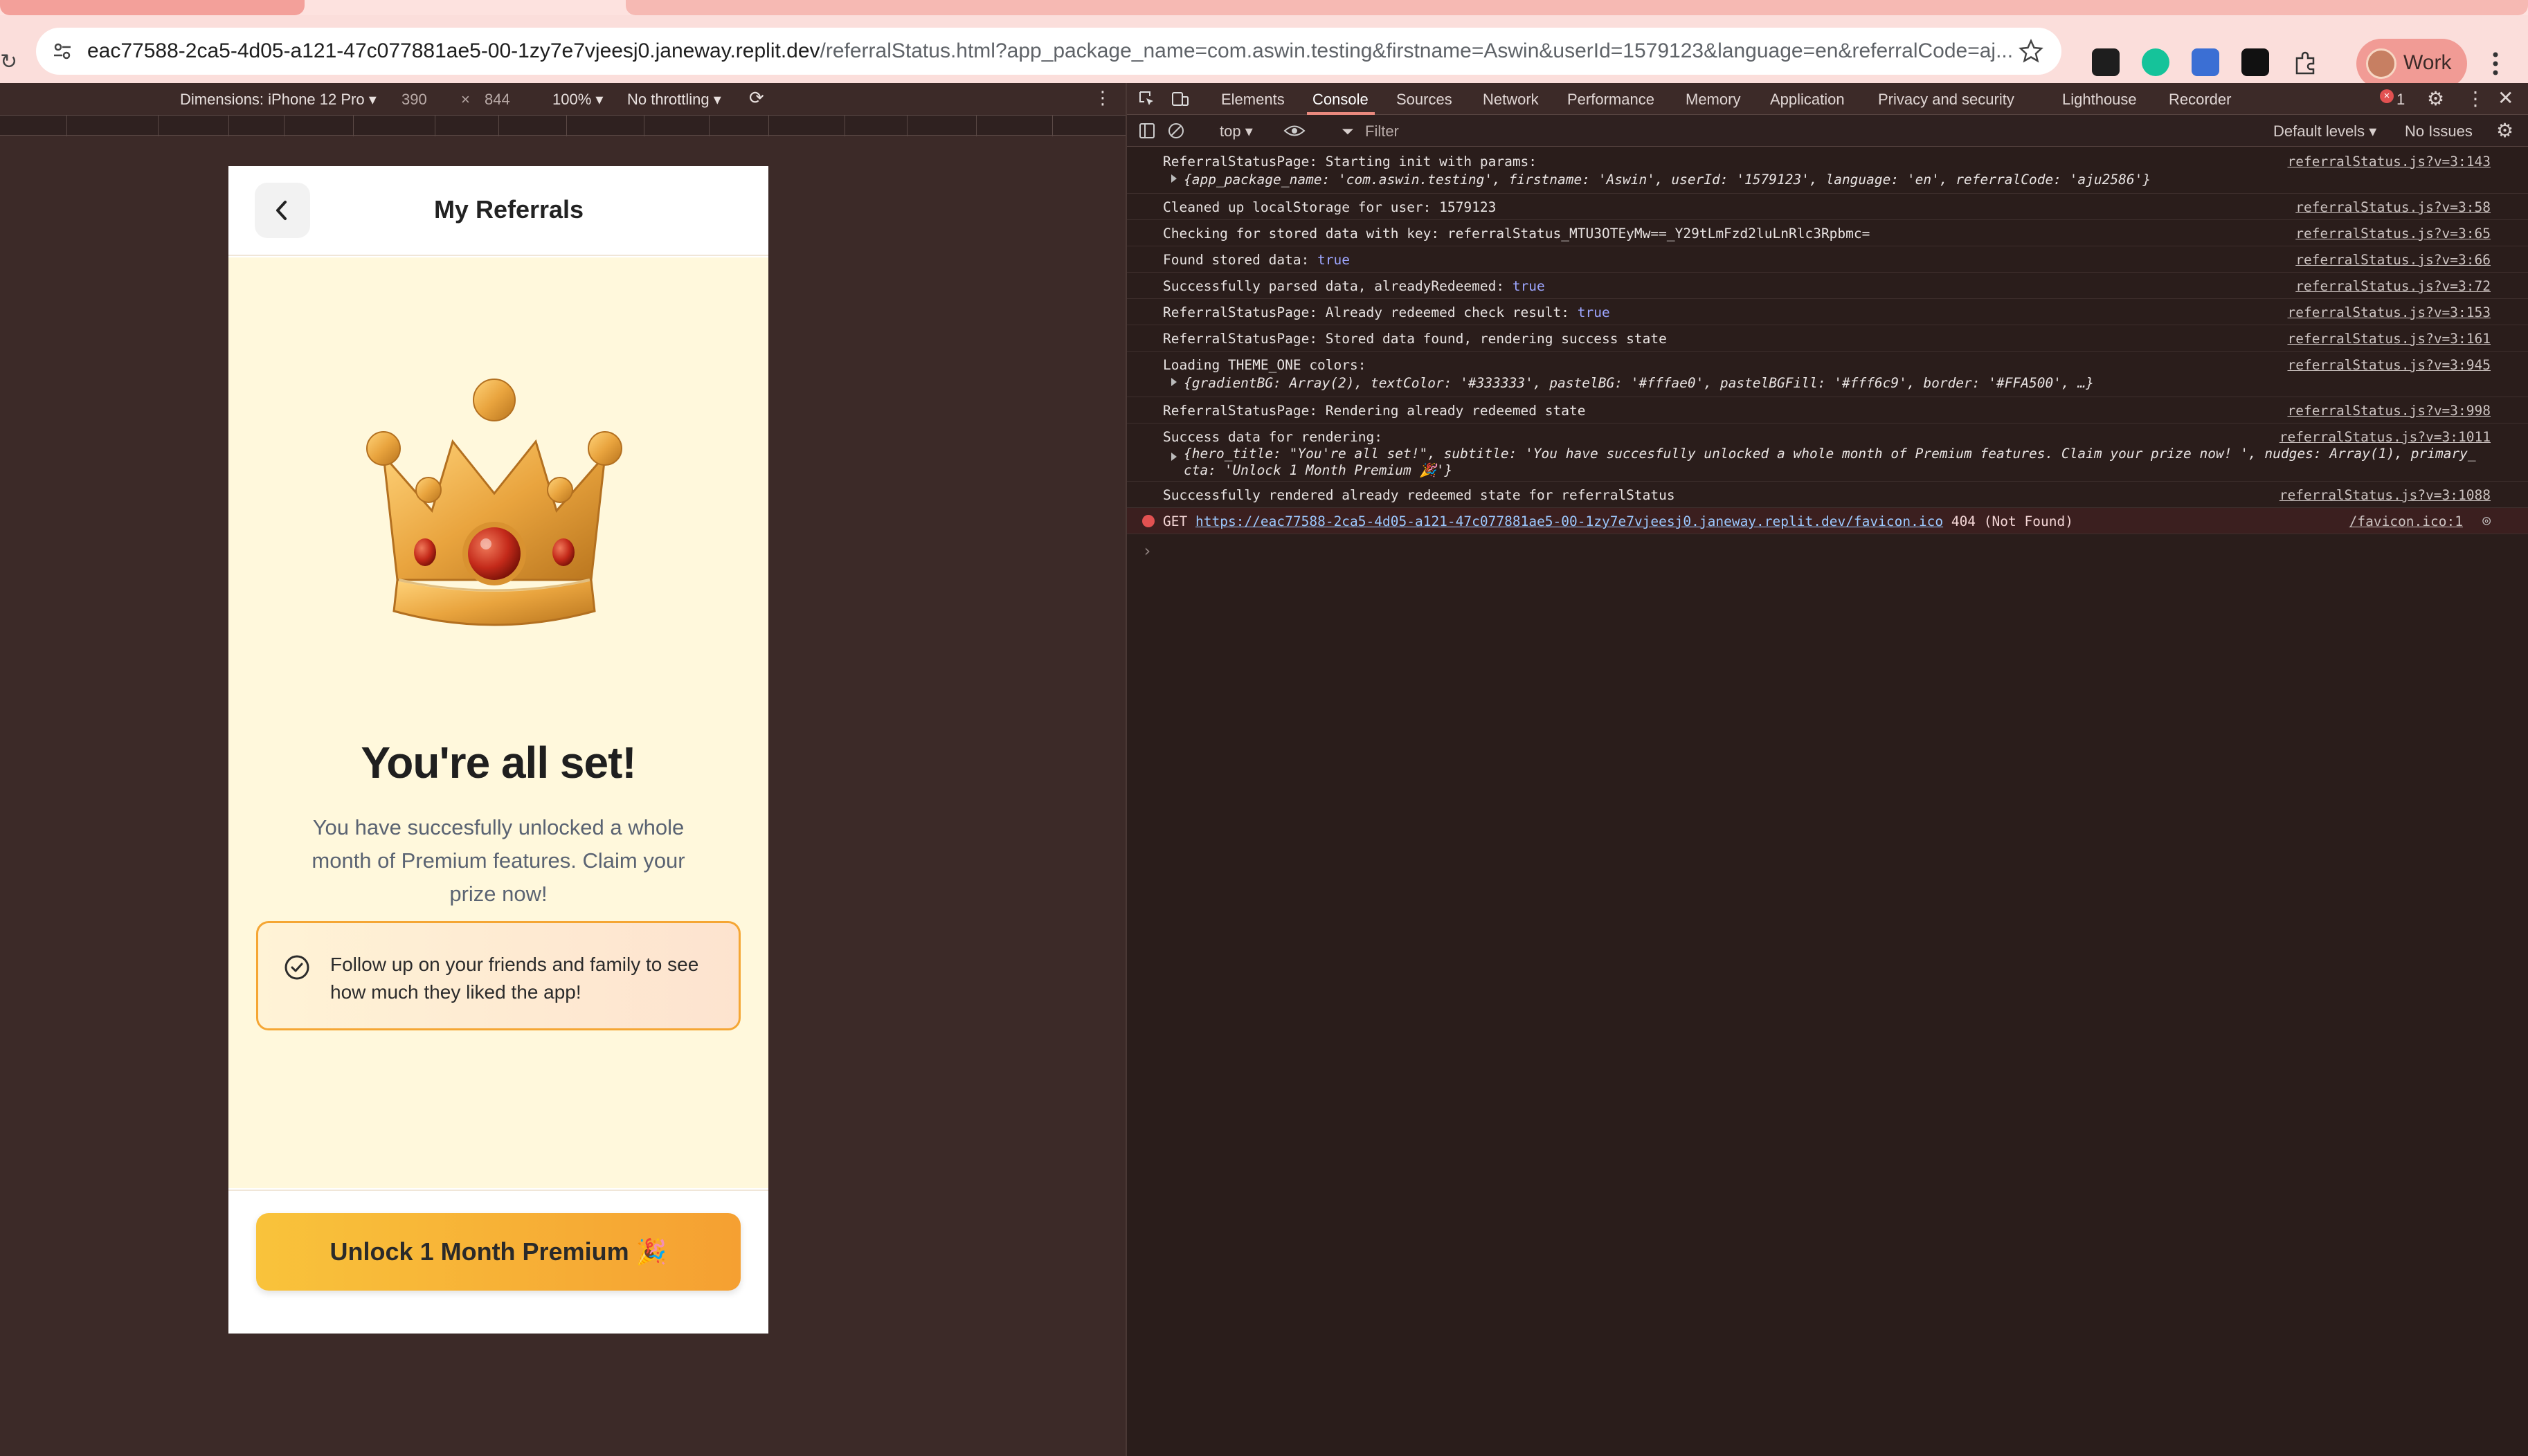 This screenshot has height=1456, width=2528. I want to click on log-source-link: referralStatus.js?v=3:998, so click(2389, 411).